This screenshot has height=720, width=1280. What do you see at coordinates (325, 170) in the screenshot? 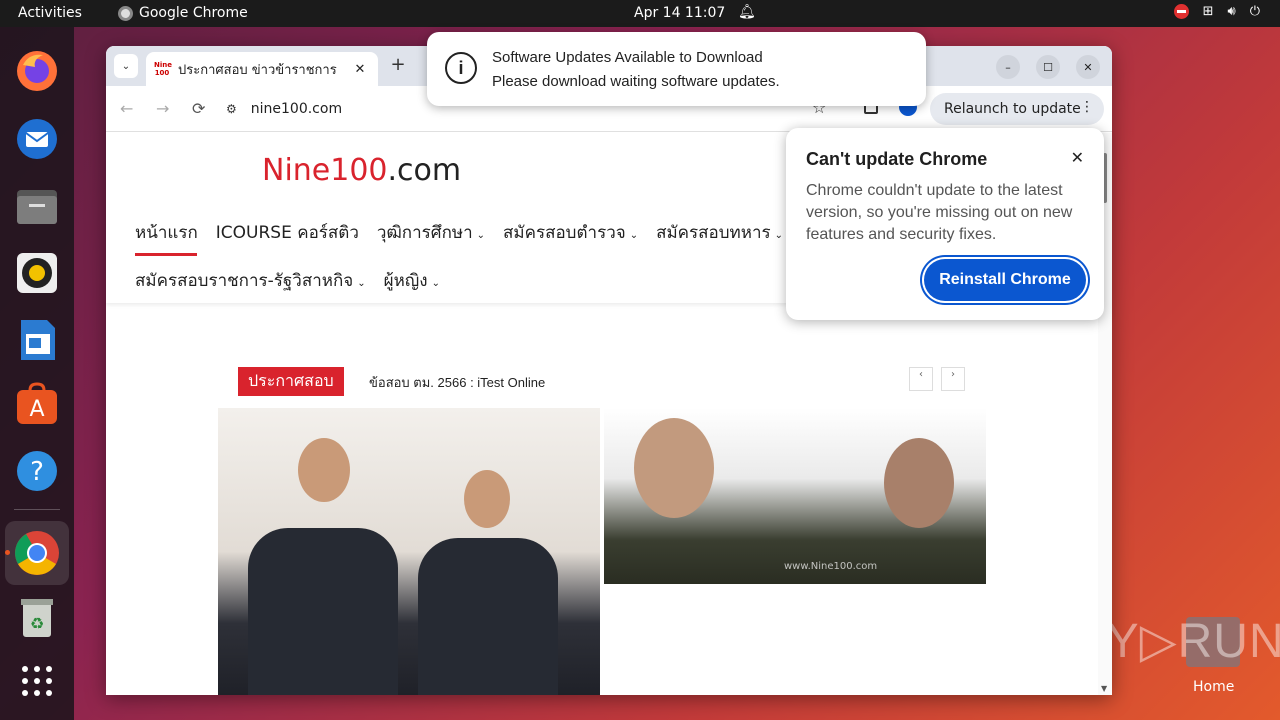
I see `logo-red-text: Nine100` at bounding box center [325, 170].